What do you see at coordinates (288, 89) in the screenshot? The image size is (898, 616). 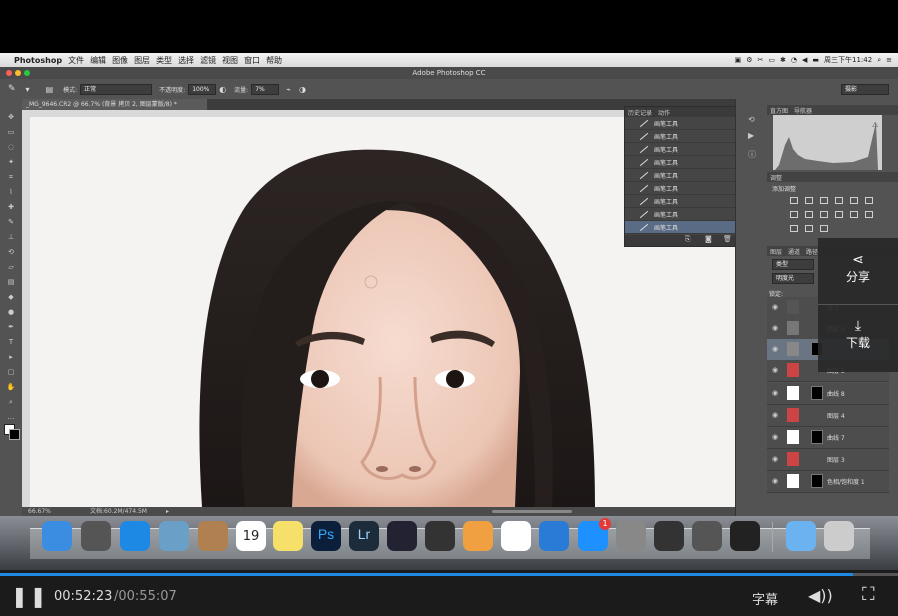 I see `airbrush-icon: ⌁` at bounding box center [288, 89].